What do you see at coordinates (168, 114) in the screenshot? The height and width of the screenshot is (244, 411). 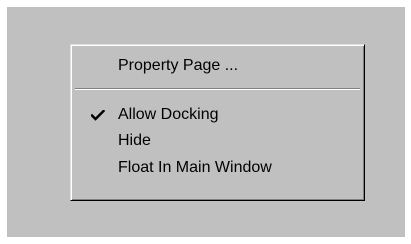 I see `menu-item-label: Allow Docking` at bounding box center [168, 114].